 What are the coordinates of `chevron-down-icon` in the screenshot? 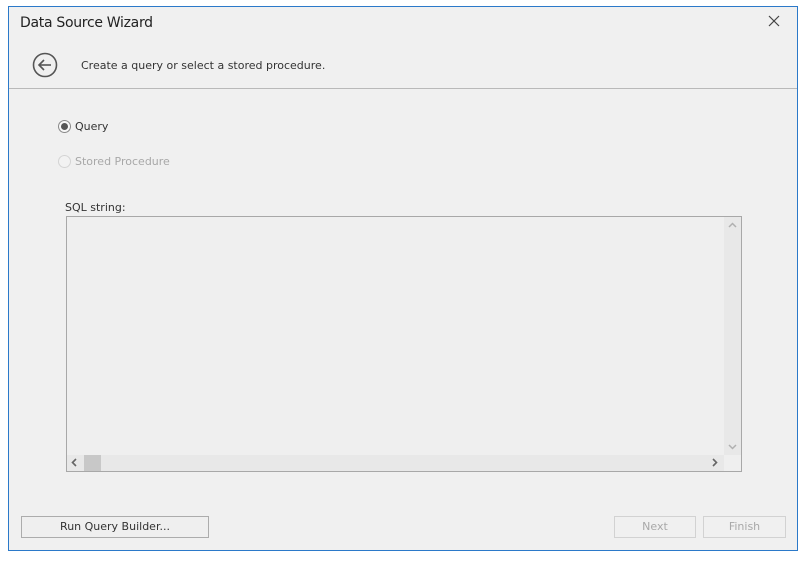 It's located at (732, 448).